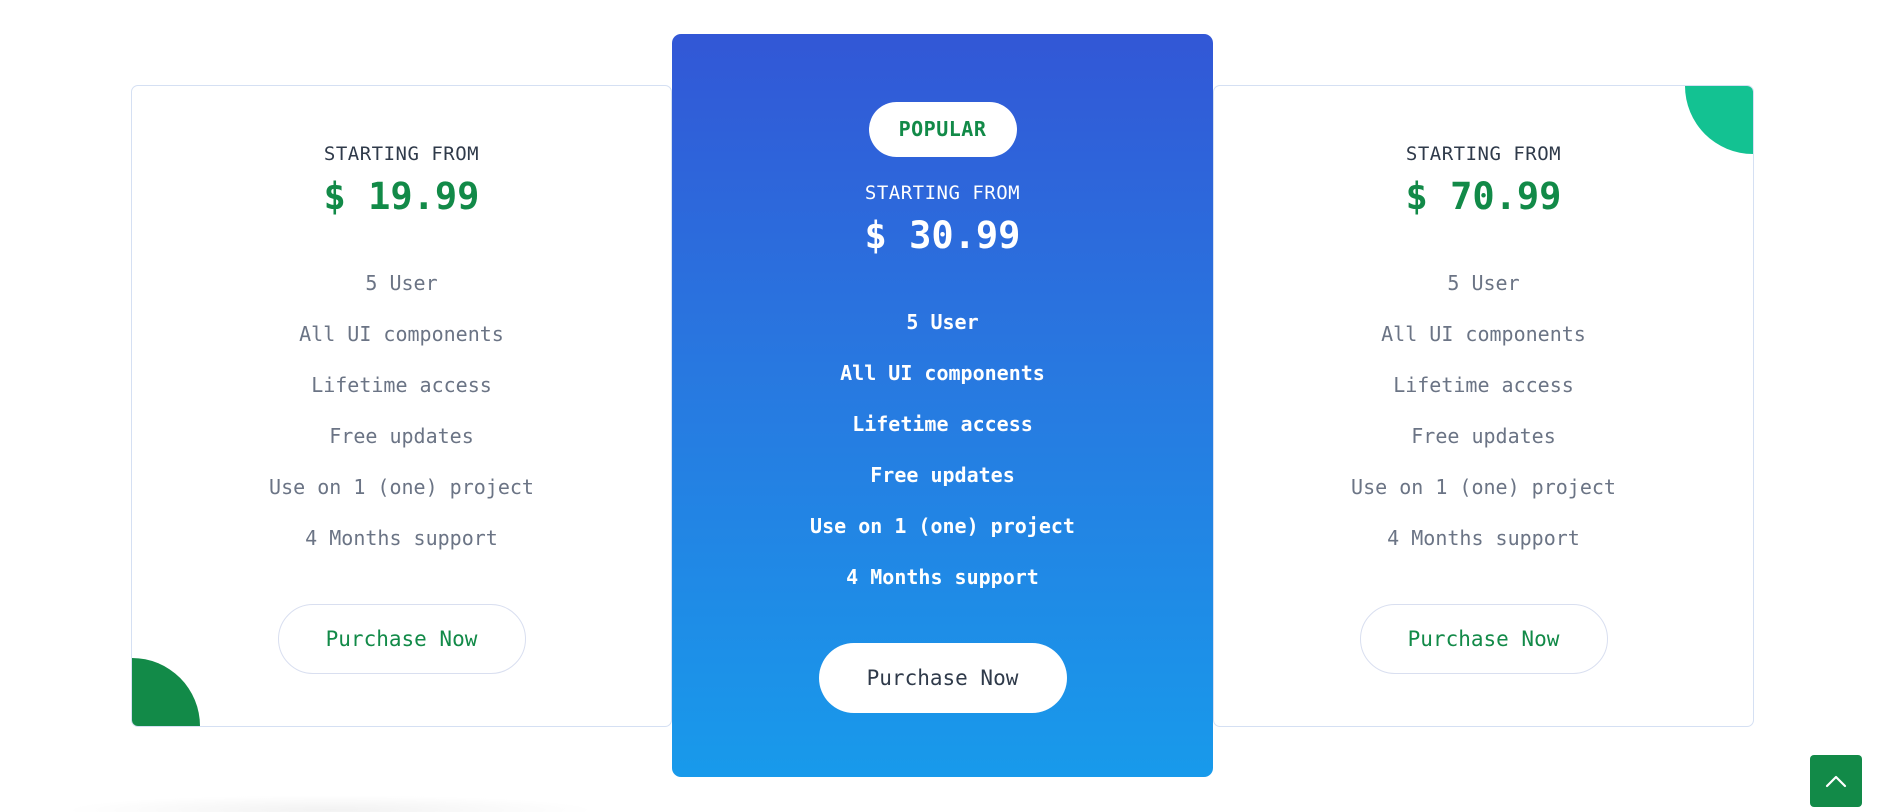  I want to click on scroll-to-top-button, so click(1836, 781).